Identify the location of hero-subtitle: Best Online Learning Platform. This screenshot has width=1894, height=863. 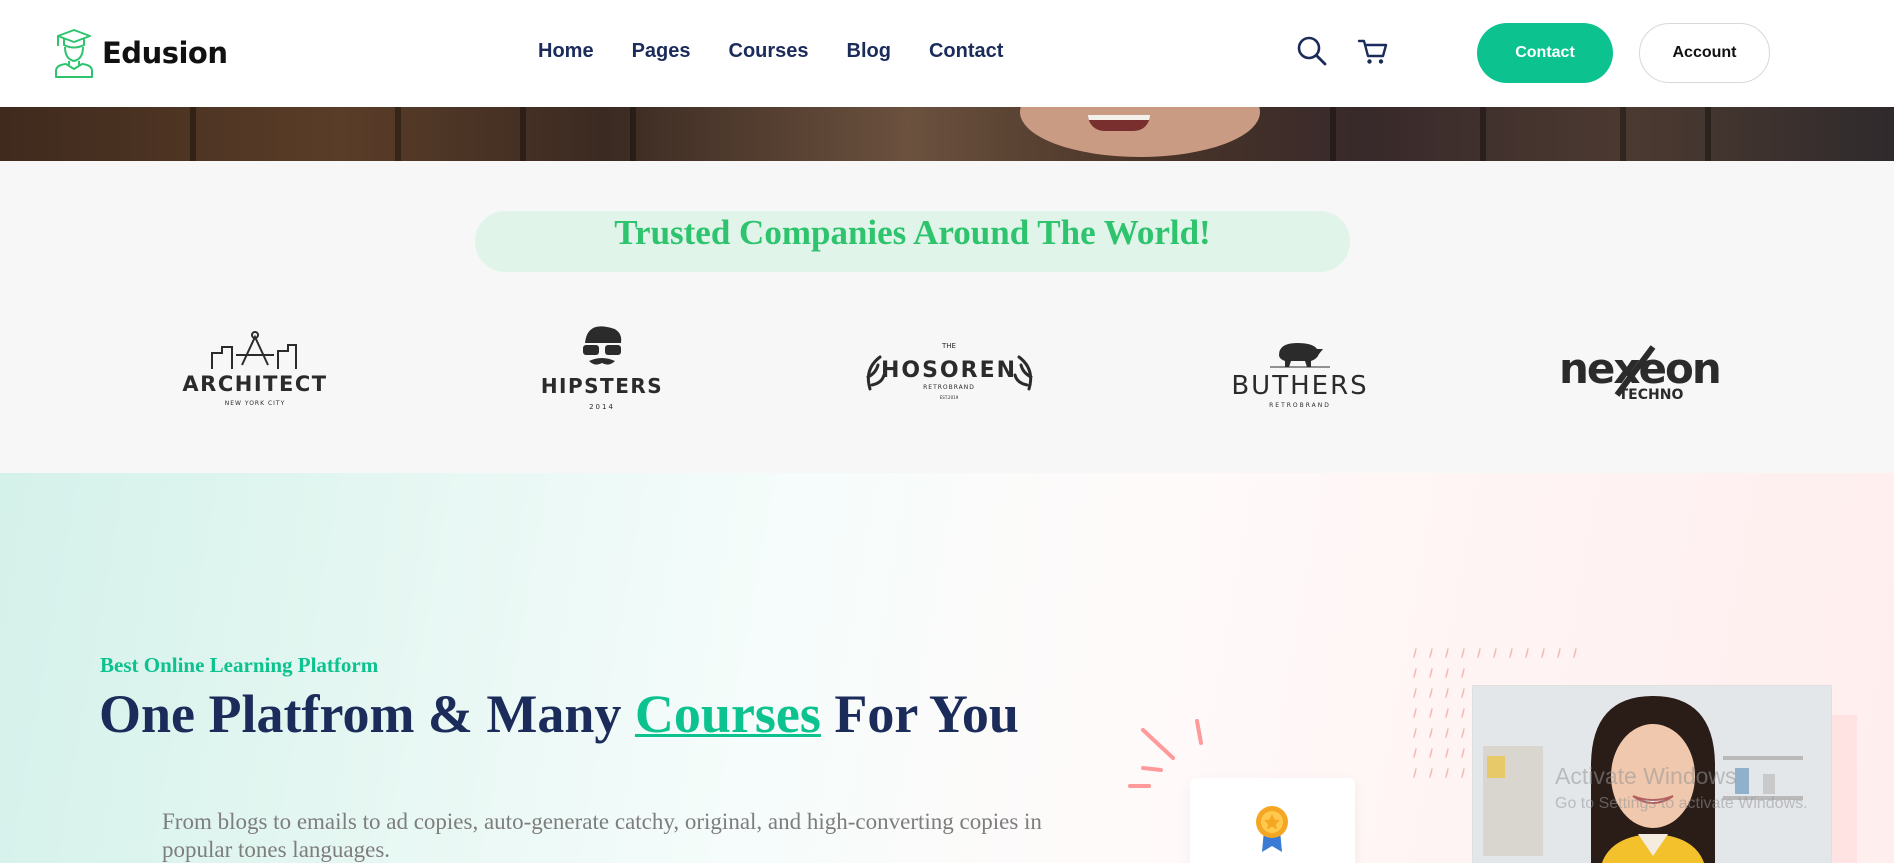
(239, 665).